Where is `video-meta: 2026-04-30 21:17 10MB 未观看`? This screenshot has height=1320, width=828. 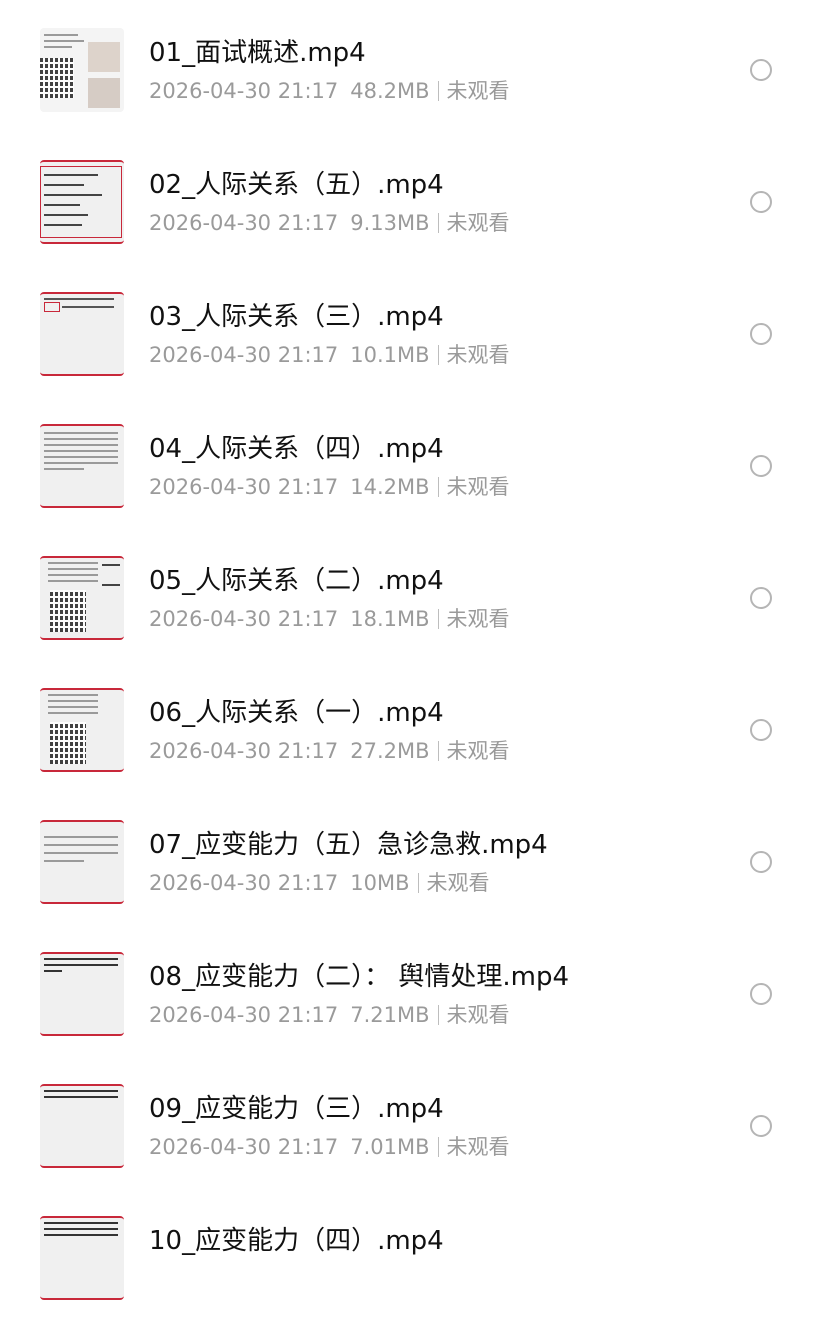
video-meta: 2026-04-30 21:17 10MB 未观看 is located at coordinates (319, 883).